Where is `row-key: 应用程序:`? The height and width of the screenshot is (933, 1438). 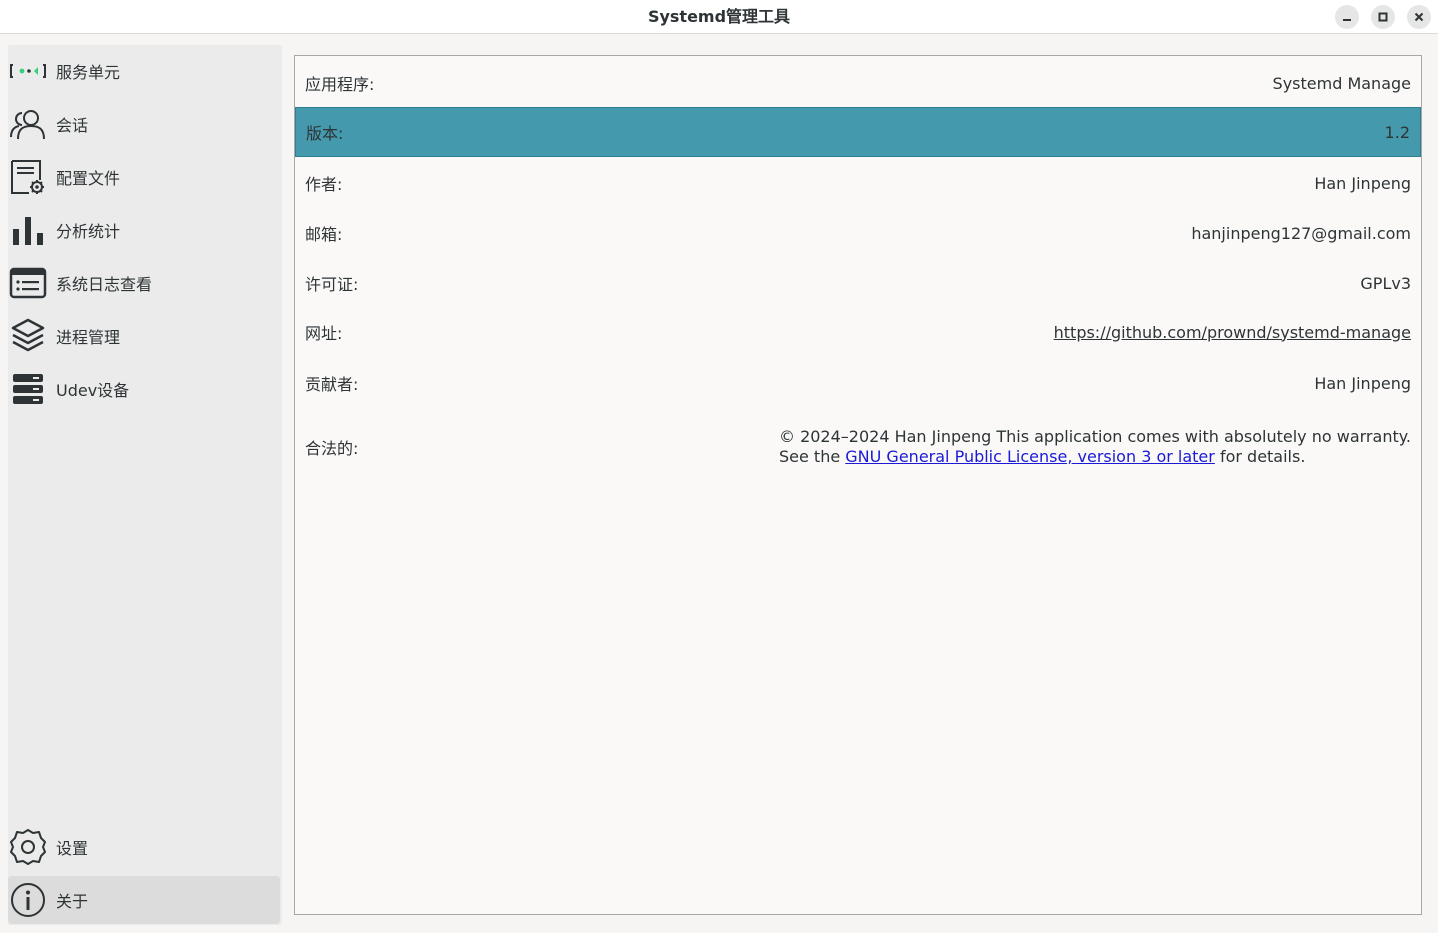
row-key: 应用程序: is located at coordinates (340, 84).